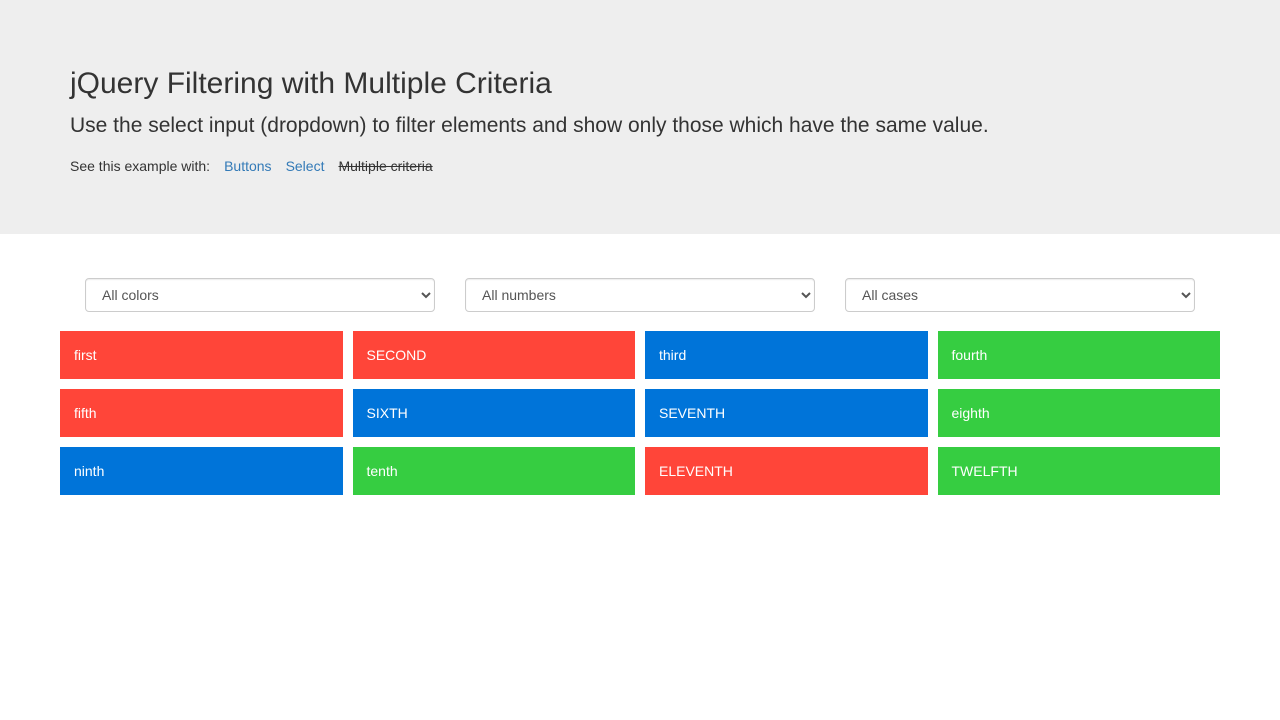 This screenshot has height=720, width=1280. Describe the element at coordinates (786, 471) in the screenshot. I see `item-box-eleventh: ELEVENTH` at that location.